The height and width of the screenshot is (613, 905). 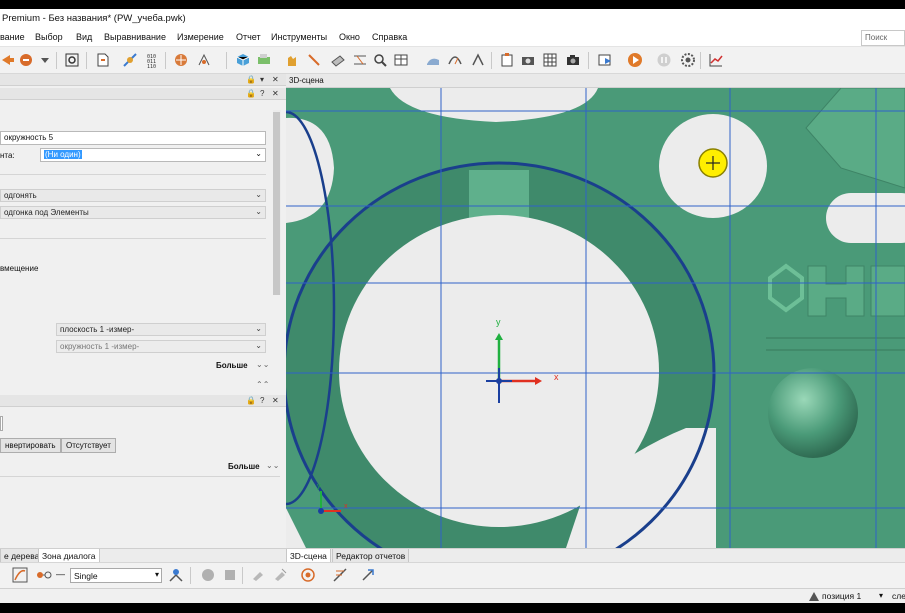 I want to click on grid-table-icon, so click(x=550, y=60).